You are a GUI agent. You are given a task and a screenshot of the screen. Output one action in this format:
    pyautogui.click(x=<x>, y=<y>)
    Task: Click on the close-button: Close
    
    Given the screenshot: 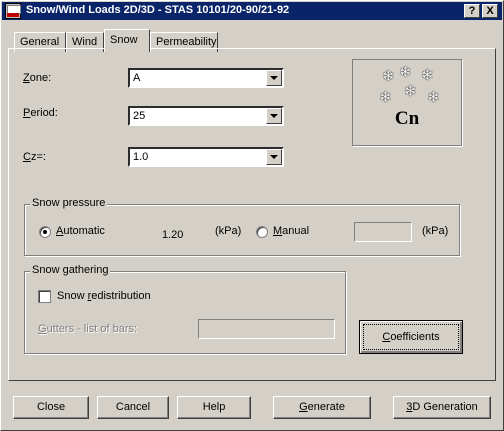 What is the action you would take?
    pyautogui.click(x=51, y=407)
    